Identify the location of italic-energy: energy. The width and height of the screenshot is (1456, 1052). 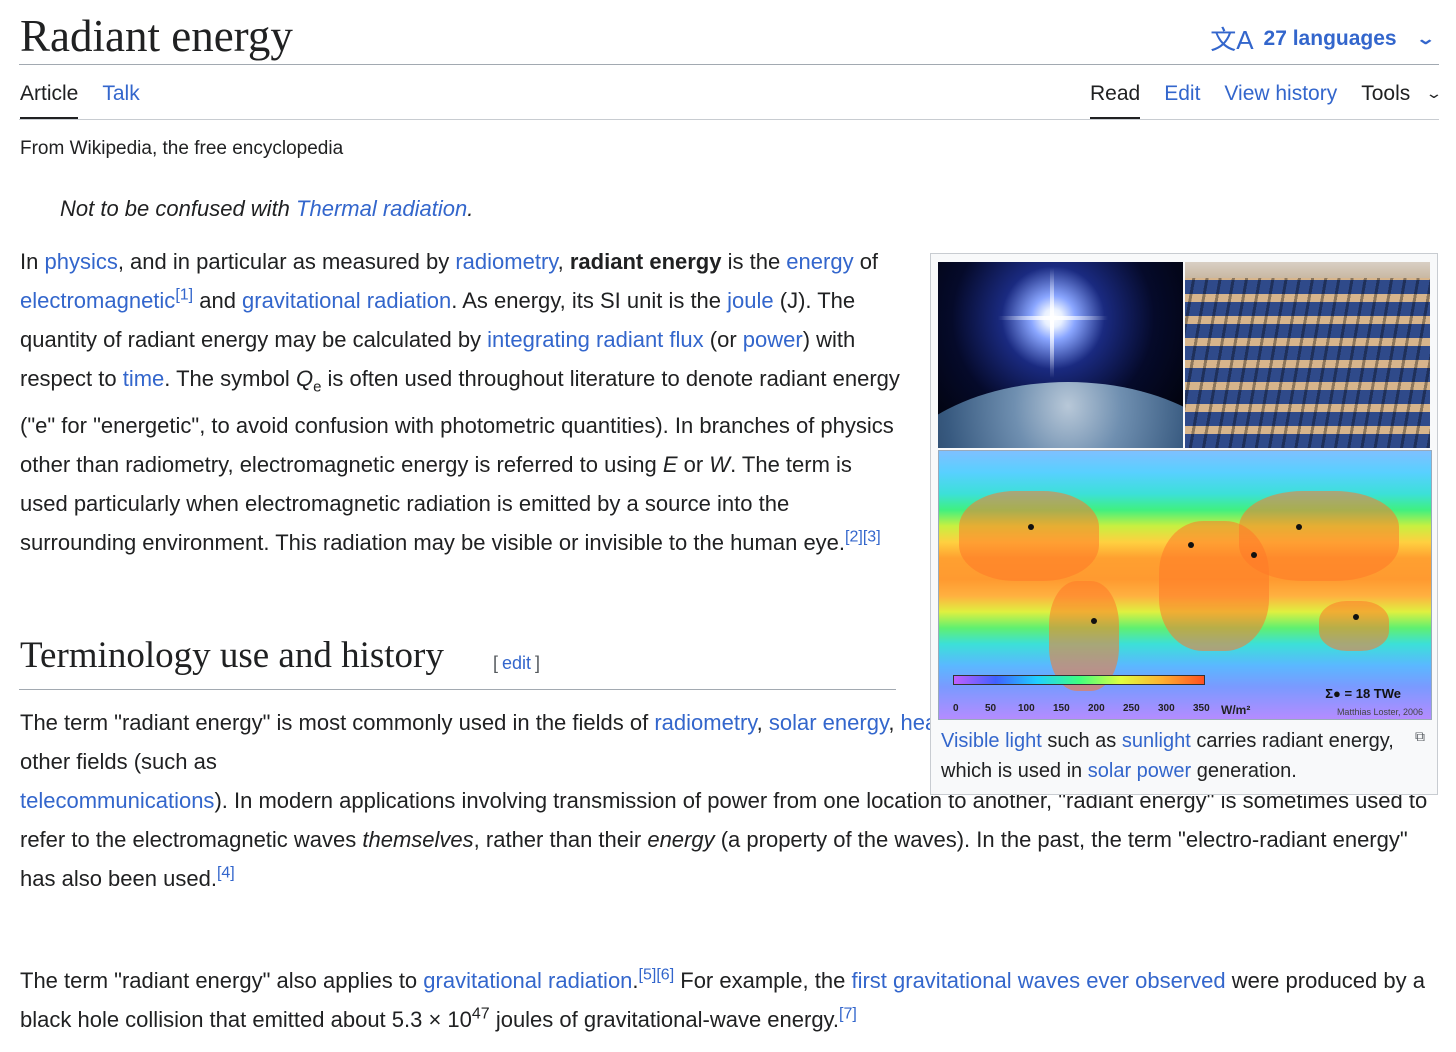
(681, 839).